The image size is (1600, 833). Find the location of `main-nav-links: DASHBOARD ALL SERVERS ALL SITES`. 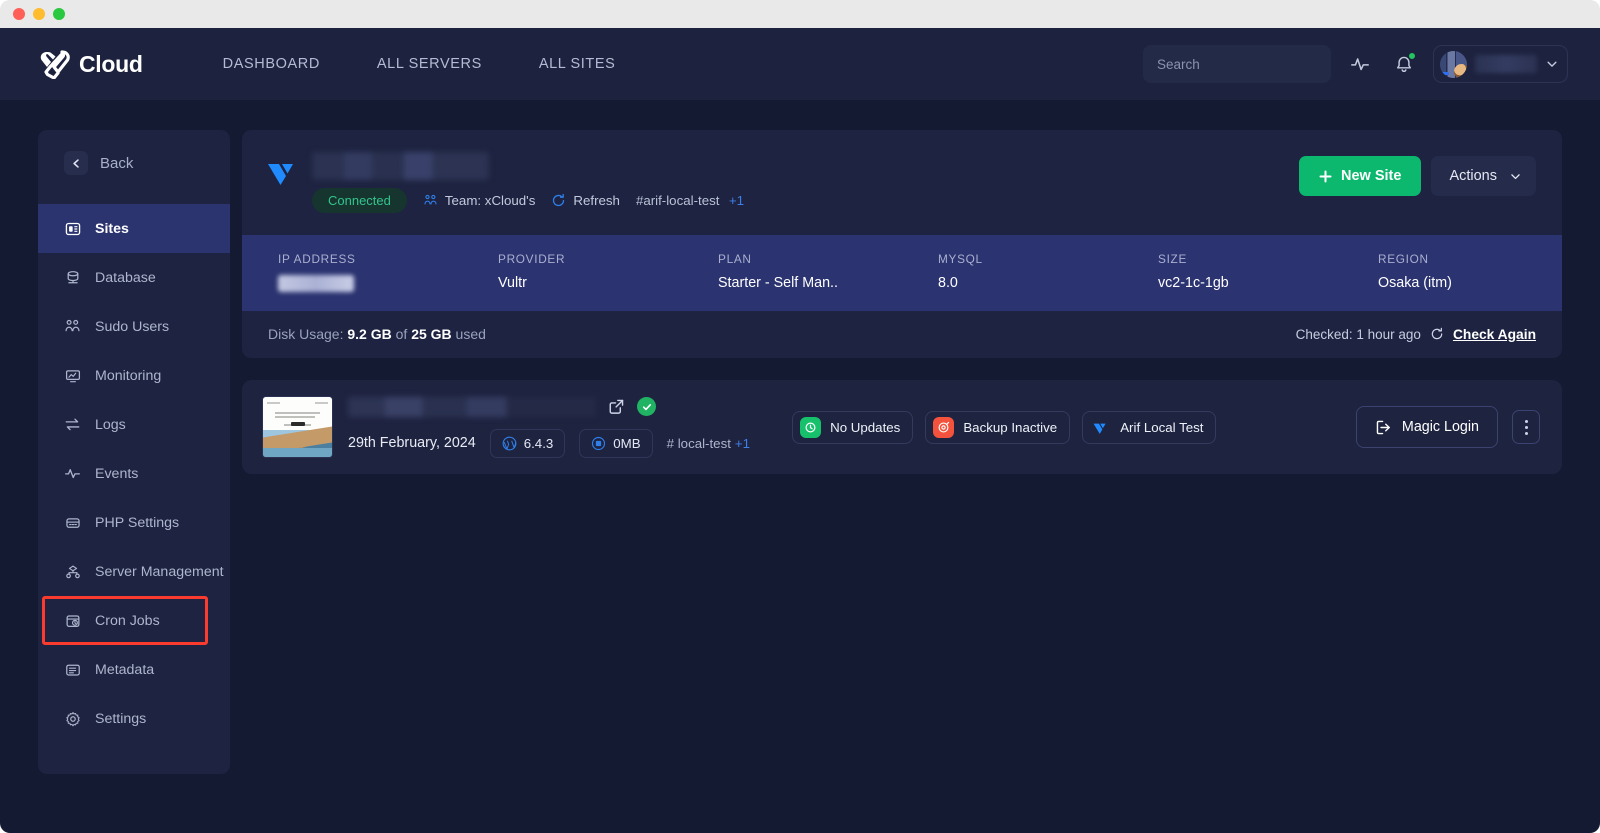

main-nav-links: DASHBOARD ALL SERVERS ALL SITES is located at coordinates (419, 64).